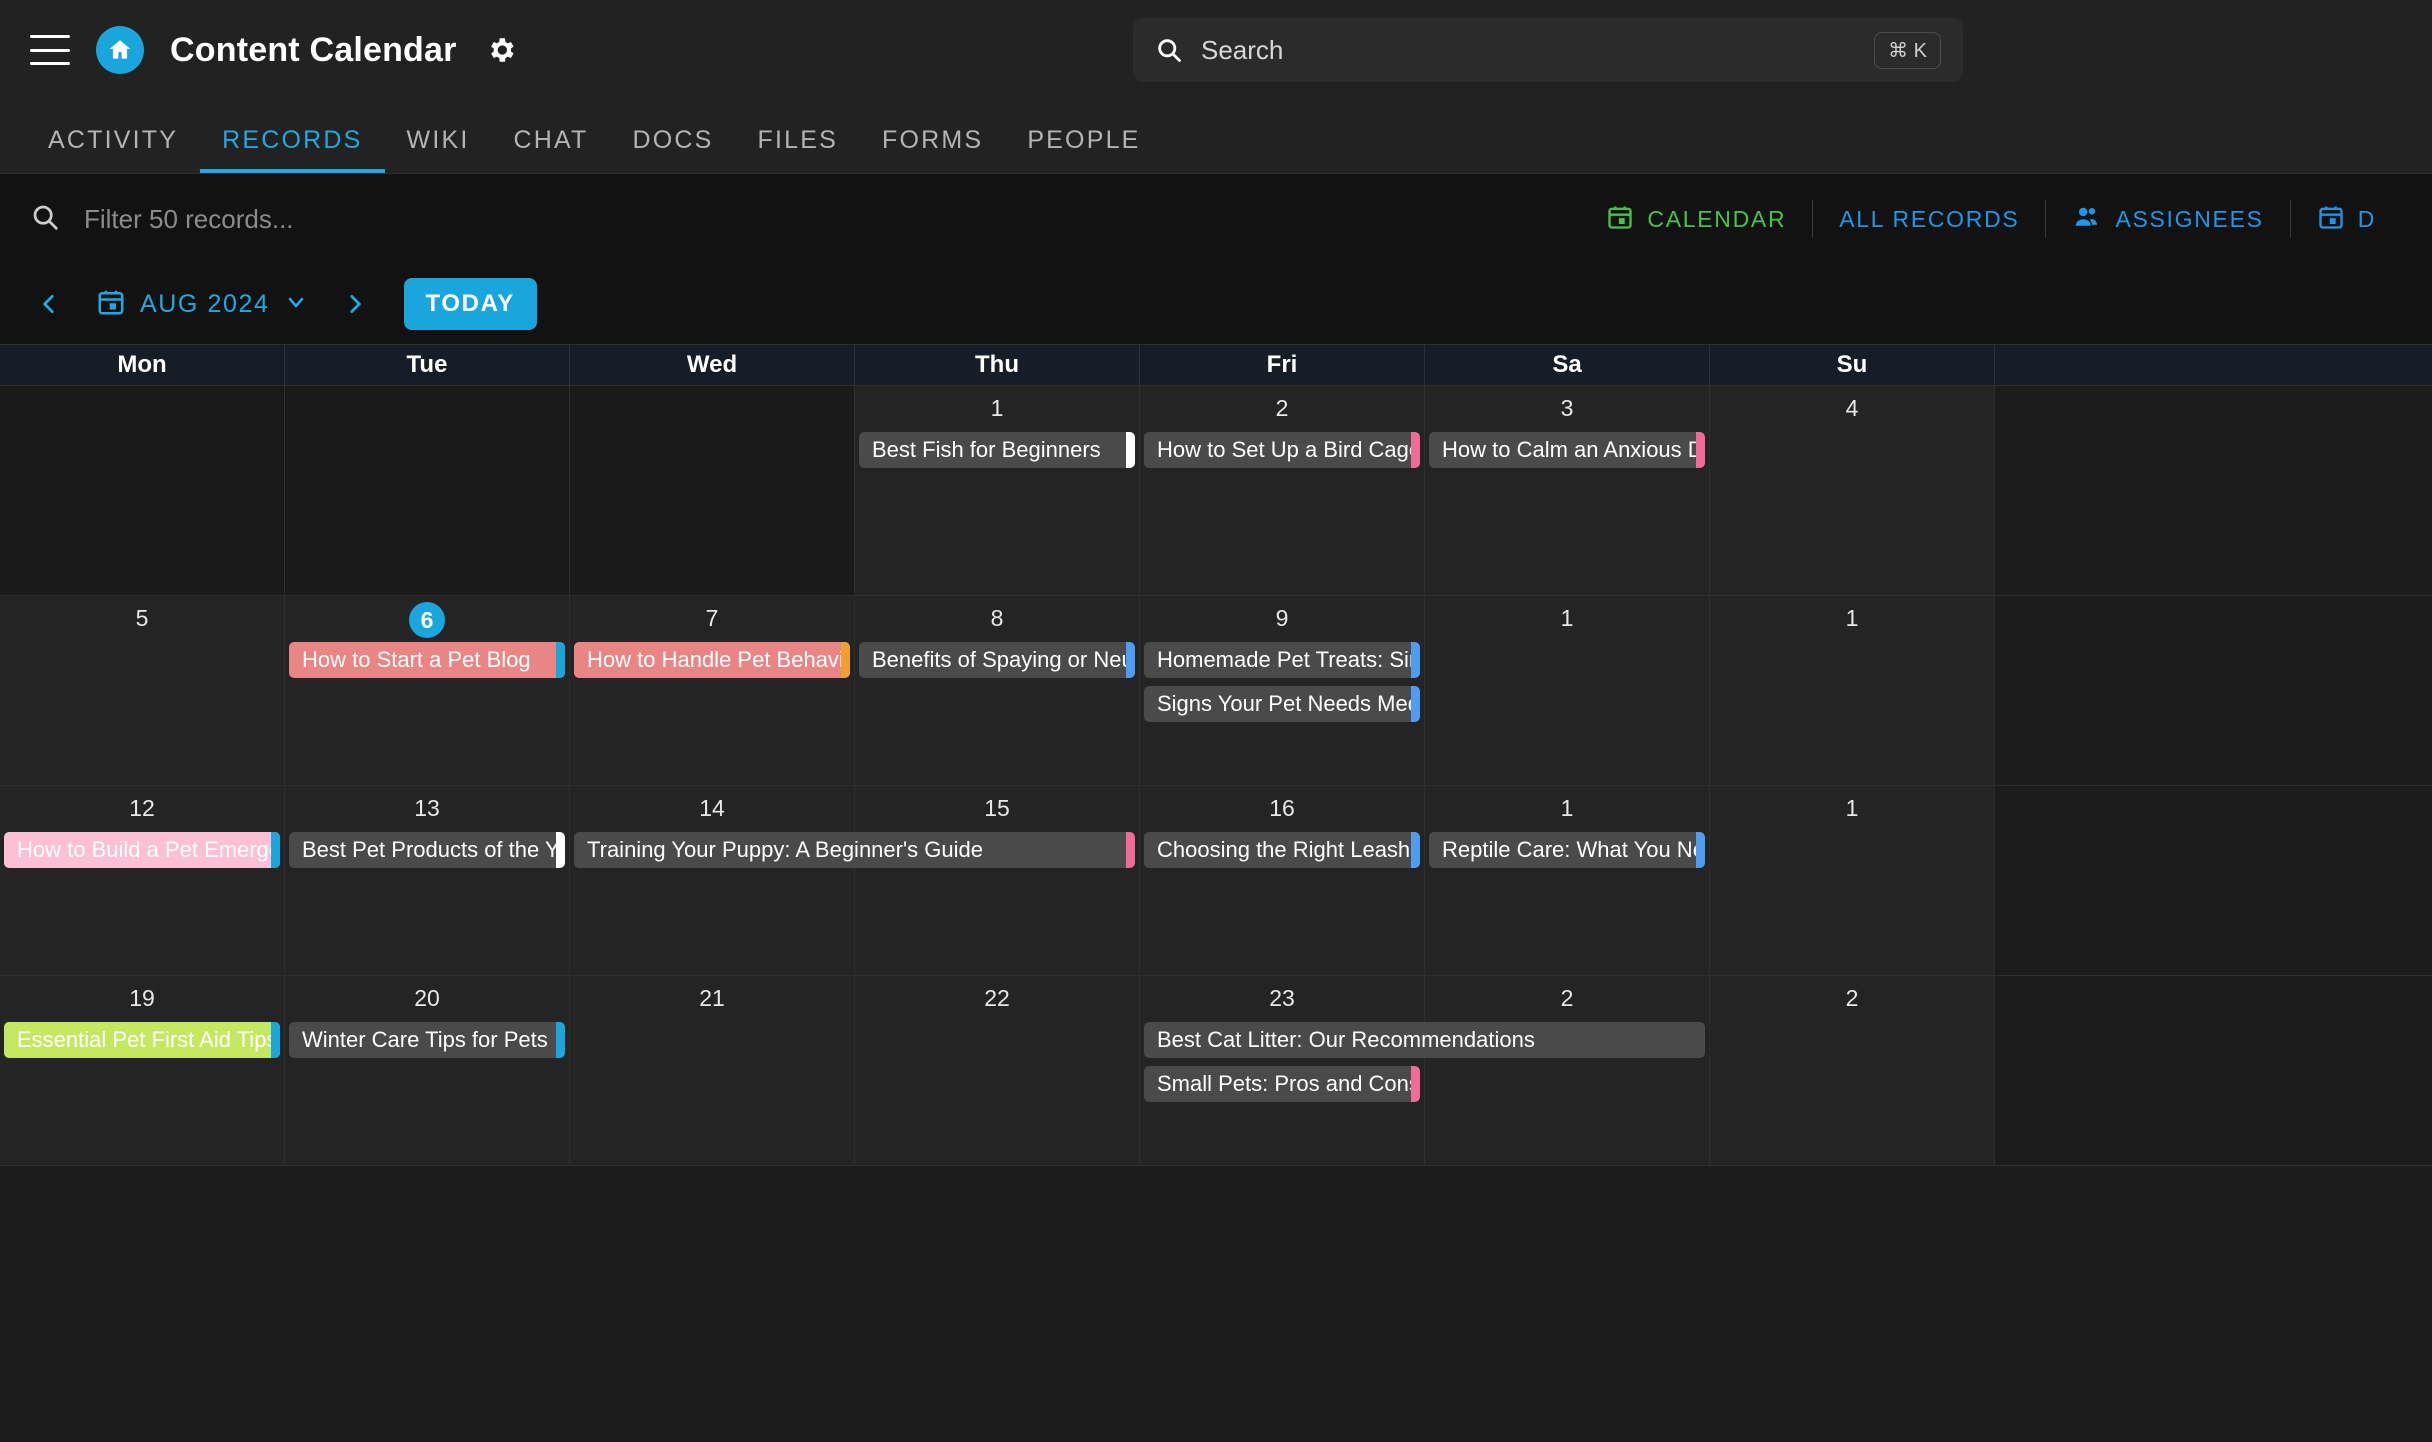 The height and width of the screenshot is (1442, 2432). What do you see at coordinates (501, 50) in the screenshot?
I see `gear-icon` at bounding box center [501, 50].